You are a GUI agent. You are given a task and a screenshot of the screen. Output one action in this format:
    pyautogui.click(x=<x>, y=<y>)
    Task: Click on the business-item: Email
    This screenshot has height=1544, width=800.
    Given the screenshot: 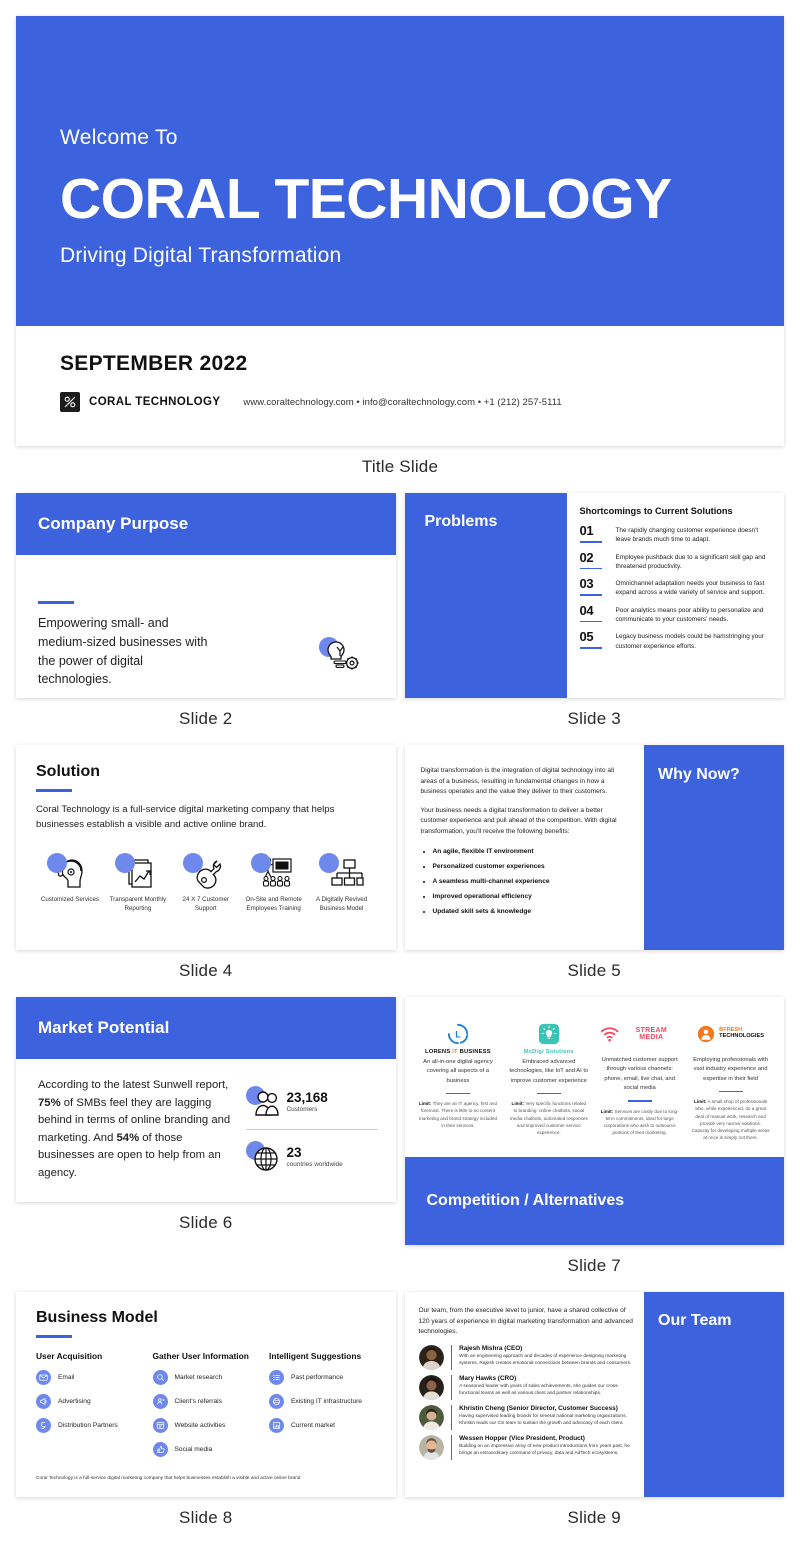 What is the action you would take?
    pyautogui.click(x=91, y=1377)
    